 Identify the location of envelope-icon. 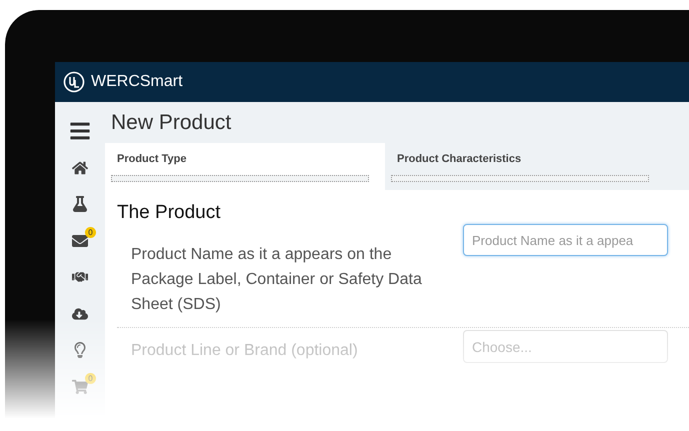
(80, 240).